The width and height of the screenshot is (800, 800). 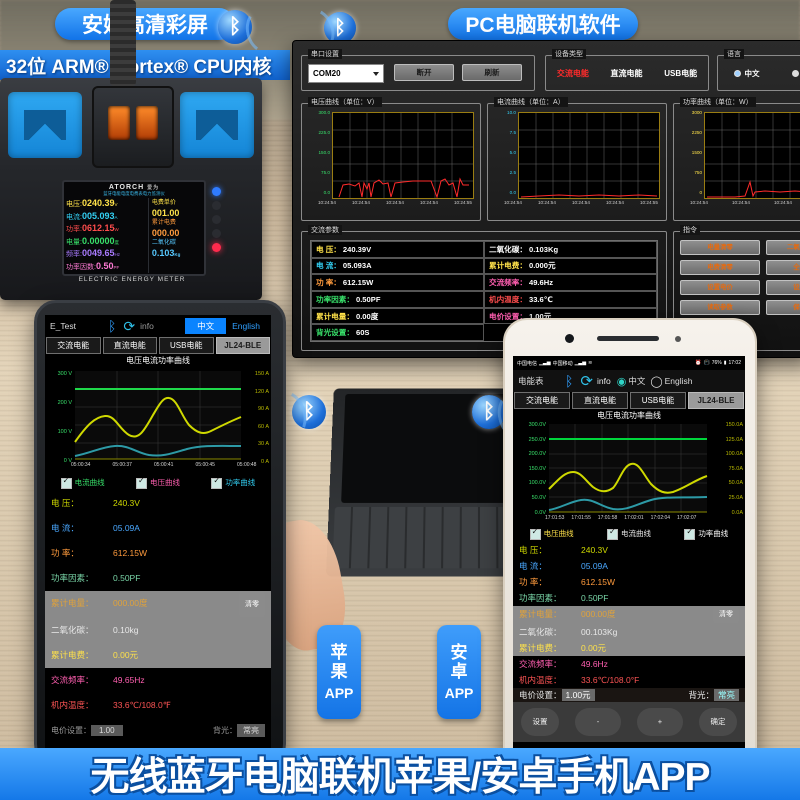 What do you see at coordinates (492, 72) in the screenshot?
I see `refresh-port-button: 刷新` at bounding box center [492, 72].